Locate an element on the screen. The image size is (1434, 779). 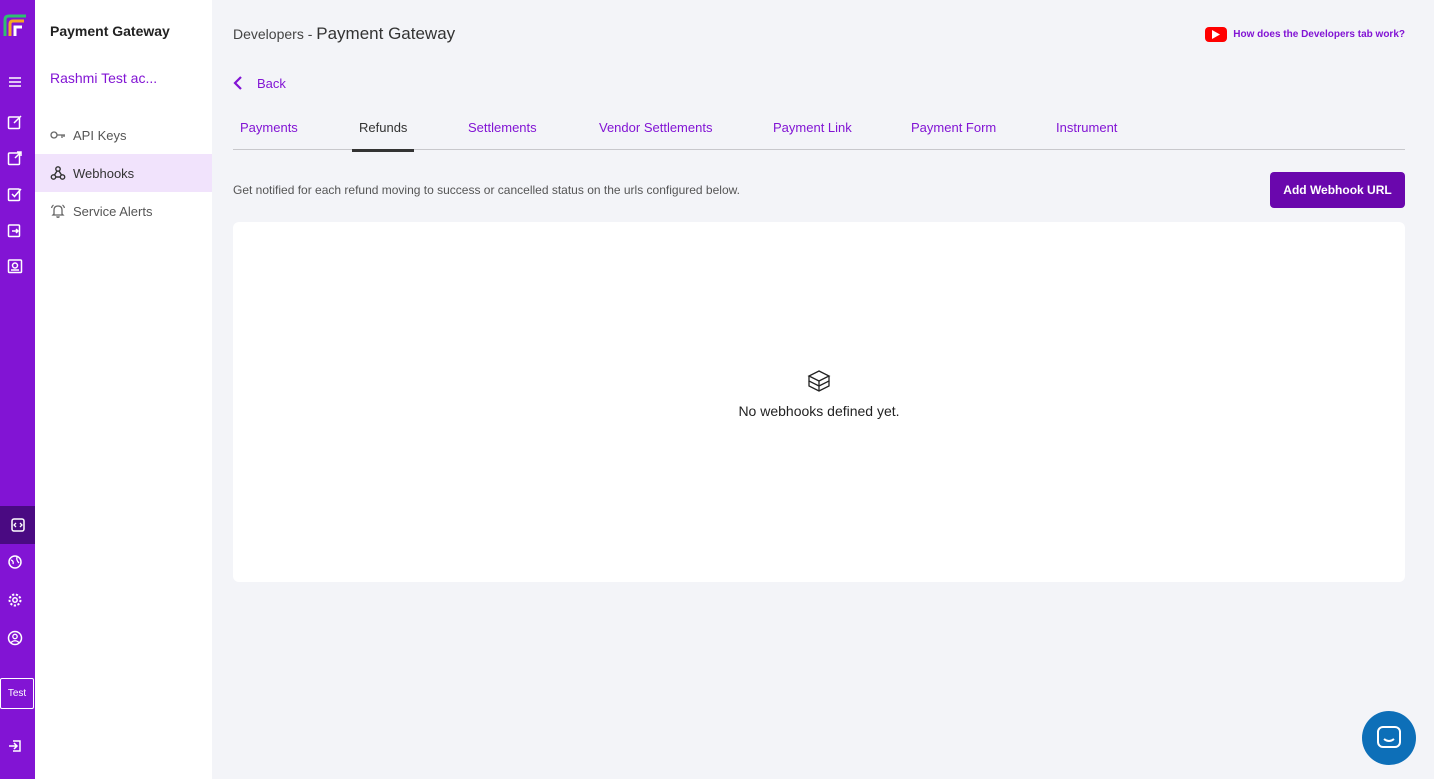
edit-doc-icon is located at coordinates (15, 122).